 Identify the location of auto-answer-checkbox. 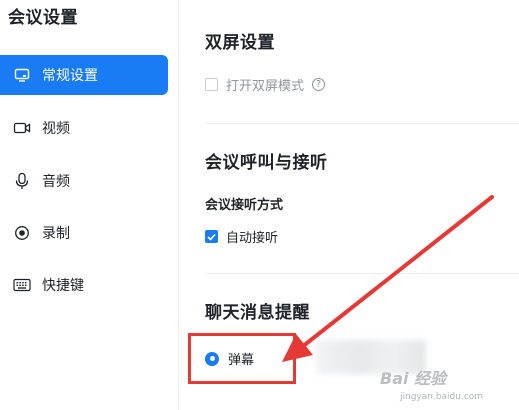
(211, 236).